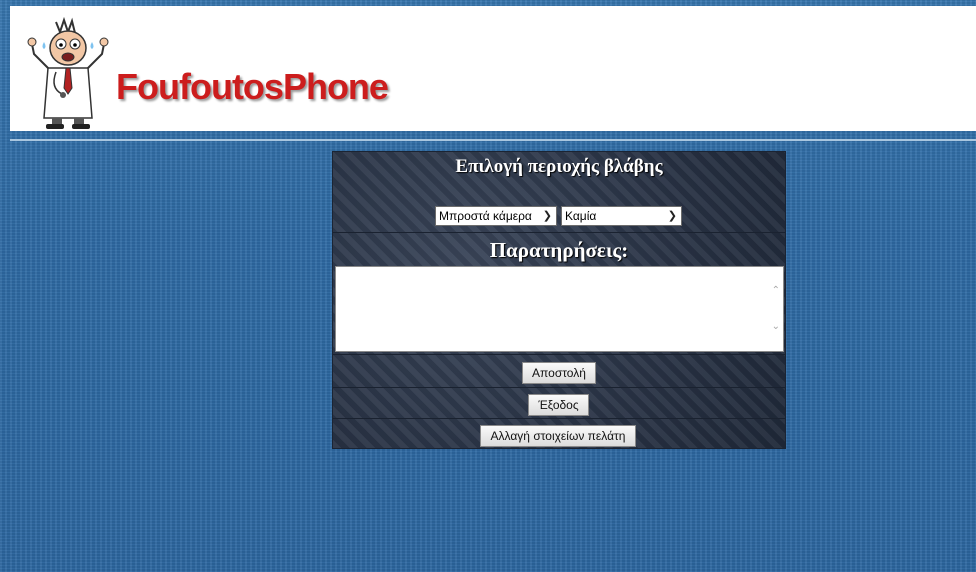 This screenshot has height=572, width=976. Describe the element at coordinates (581, 216) in the screenshot. I see `issue-select-value: Καμία` at that location.